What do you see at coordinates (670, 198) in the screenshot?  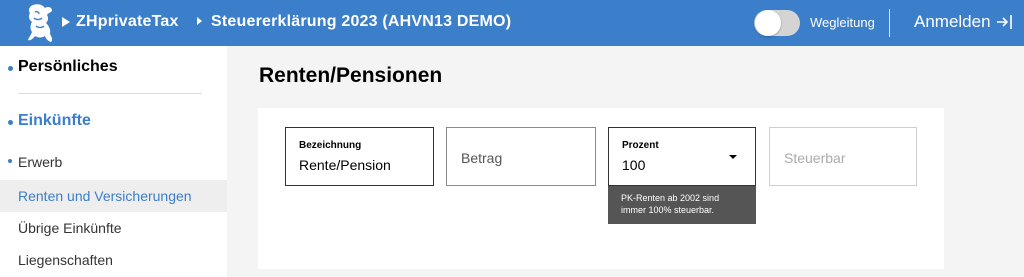 I see `tooltip-line: PK-Renten ab 2002 sind` at bounding box center [670, 198].